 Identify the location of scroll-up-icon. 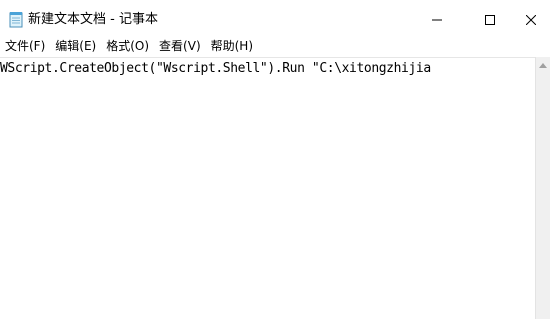
(543, 65).